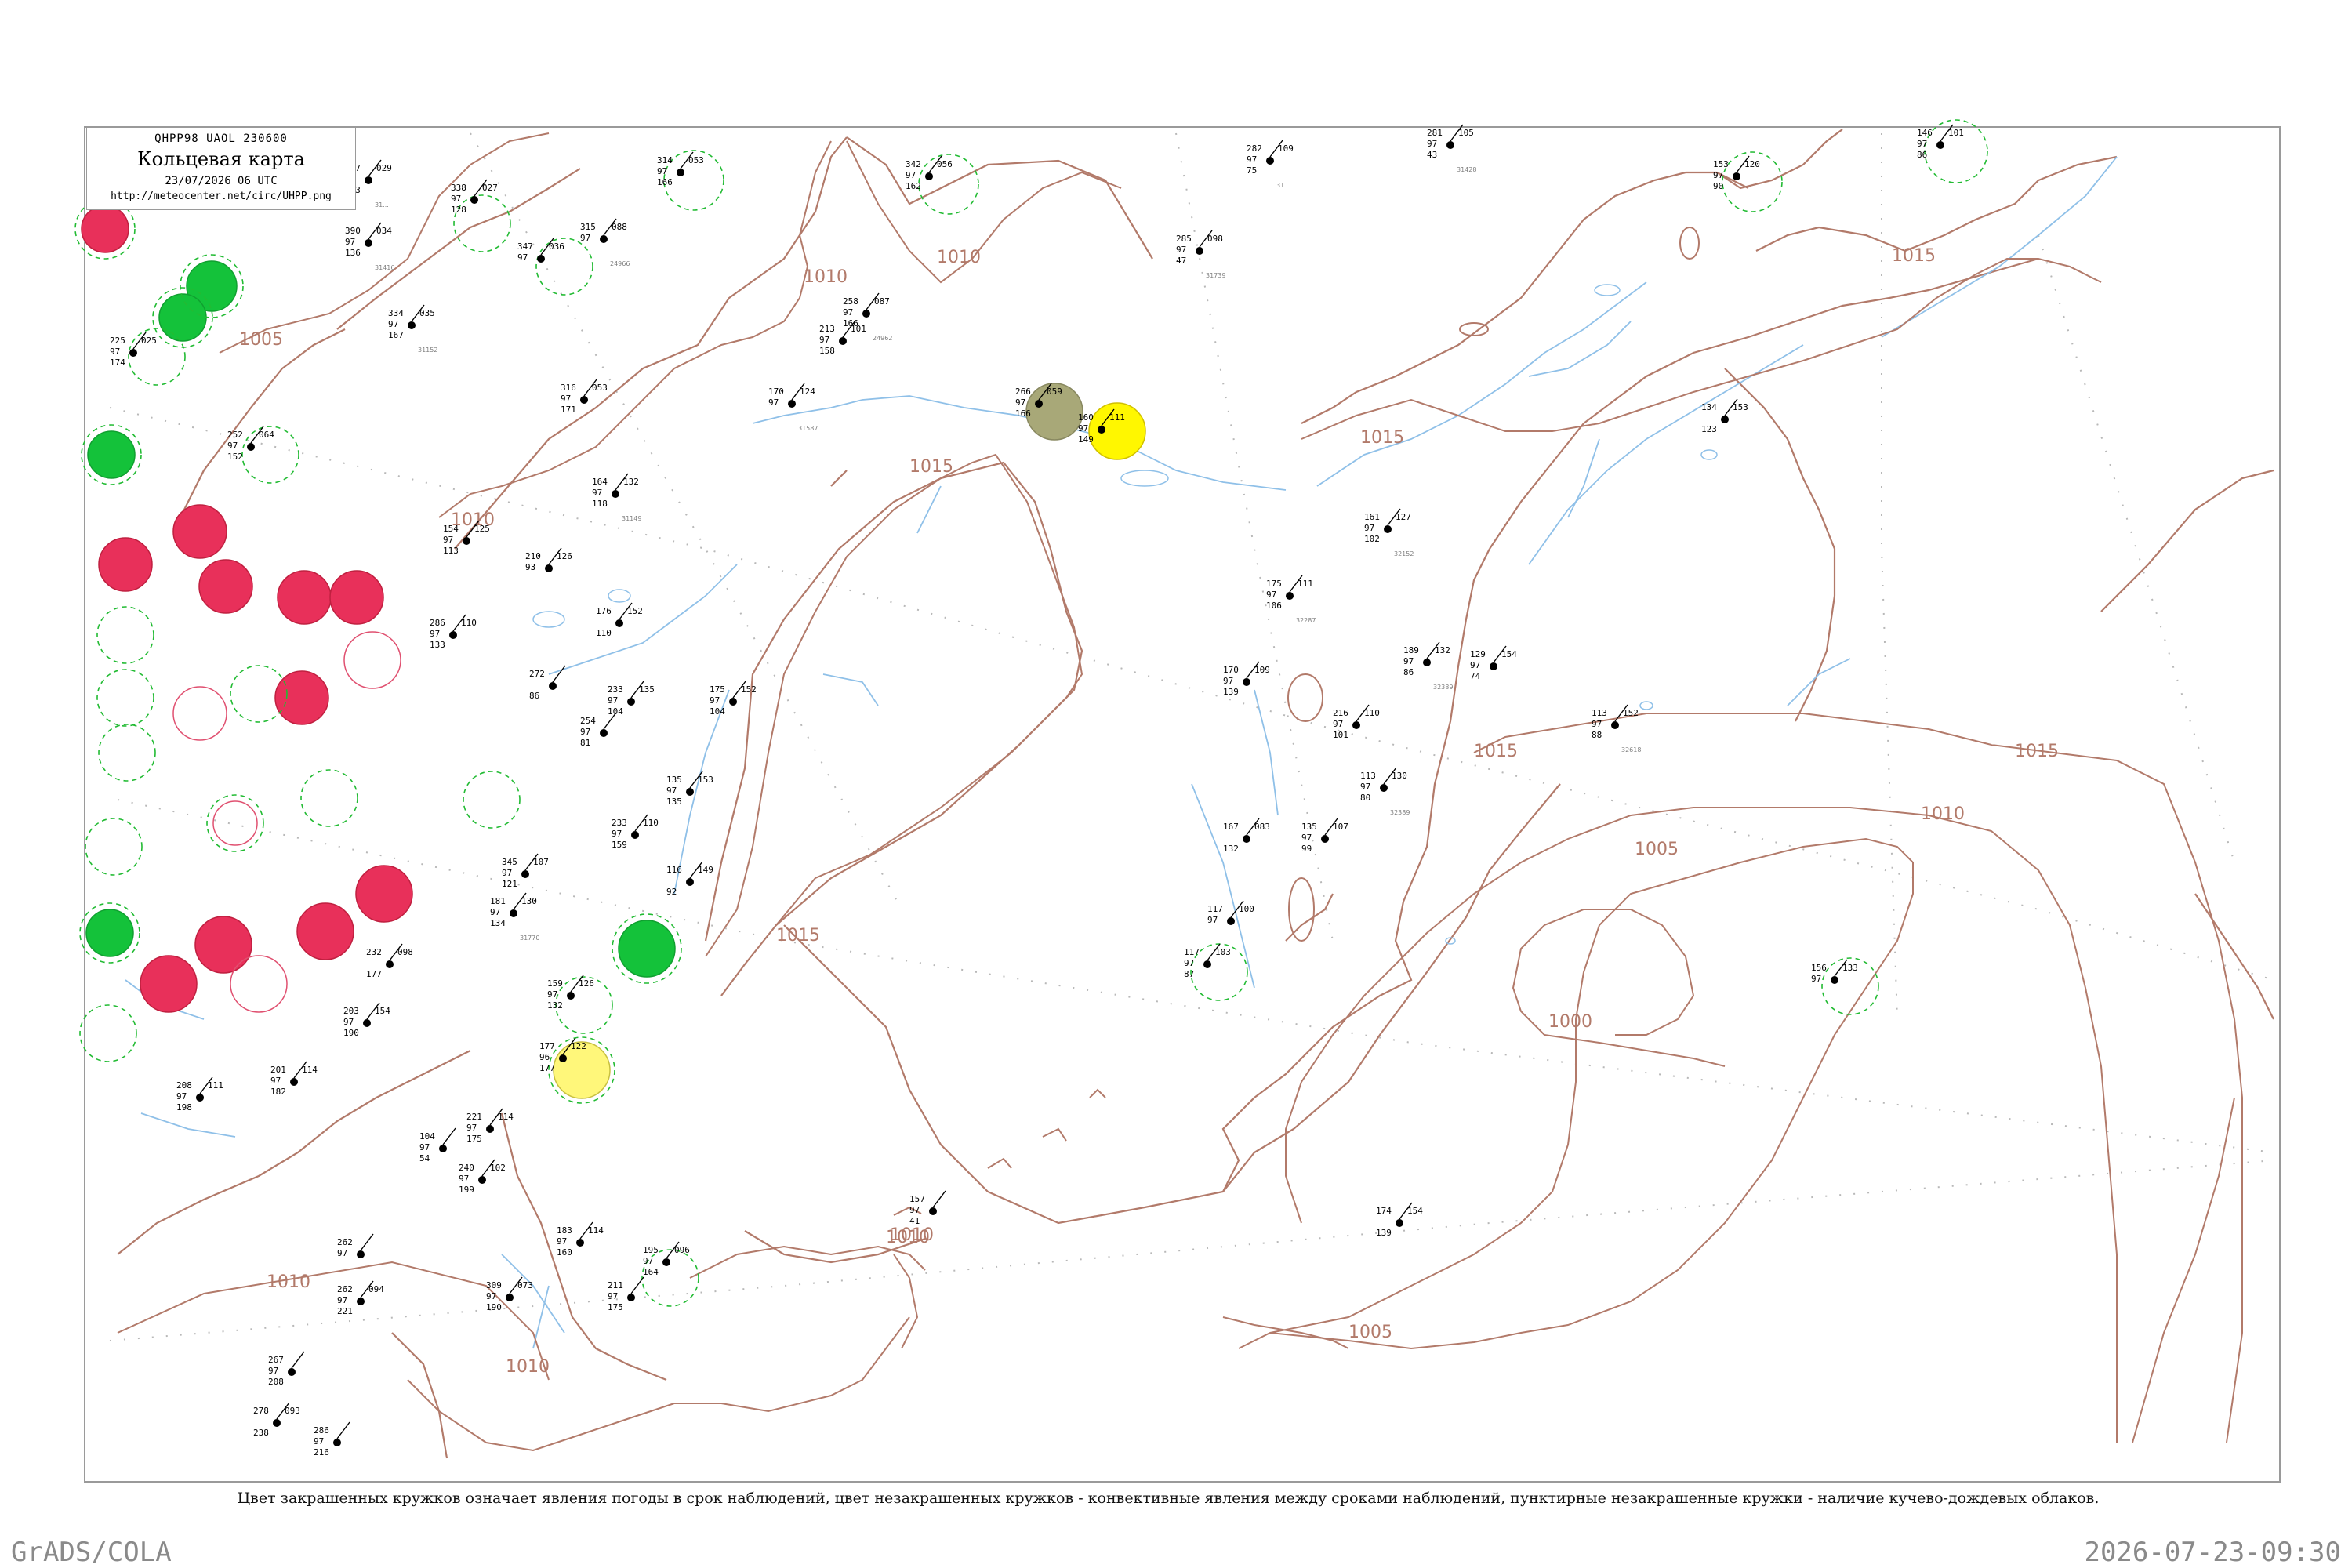 The height and width of the screenshot is (1568, 2352). What do you see at coordinates (556, 247) in the screenshot?
I see `station-tendency: 036` at bounding box center [556, 247].